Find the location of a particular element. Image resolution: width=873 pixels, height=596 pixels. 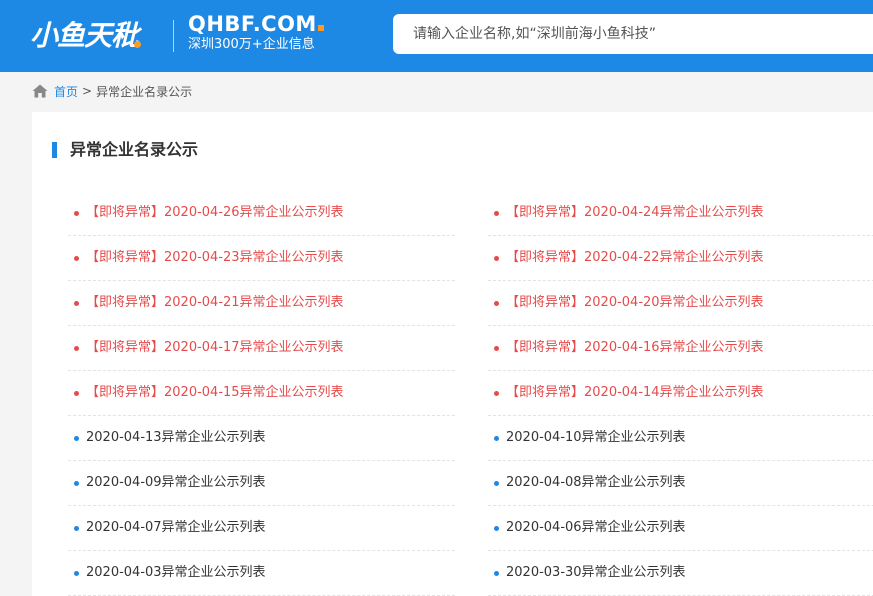

list-item: 2020-04-03异常企业公示列表 is located at coordinates (261, 573).